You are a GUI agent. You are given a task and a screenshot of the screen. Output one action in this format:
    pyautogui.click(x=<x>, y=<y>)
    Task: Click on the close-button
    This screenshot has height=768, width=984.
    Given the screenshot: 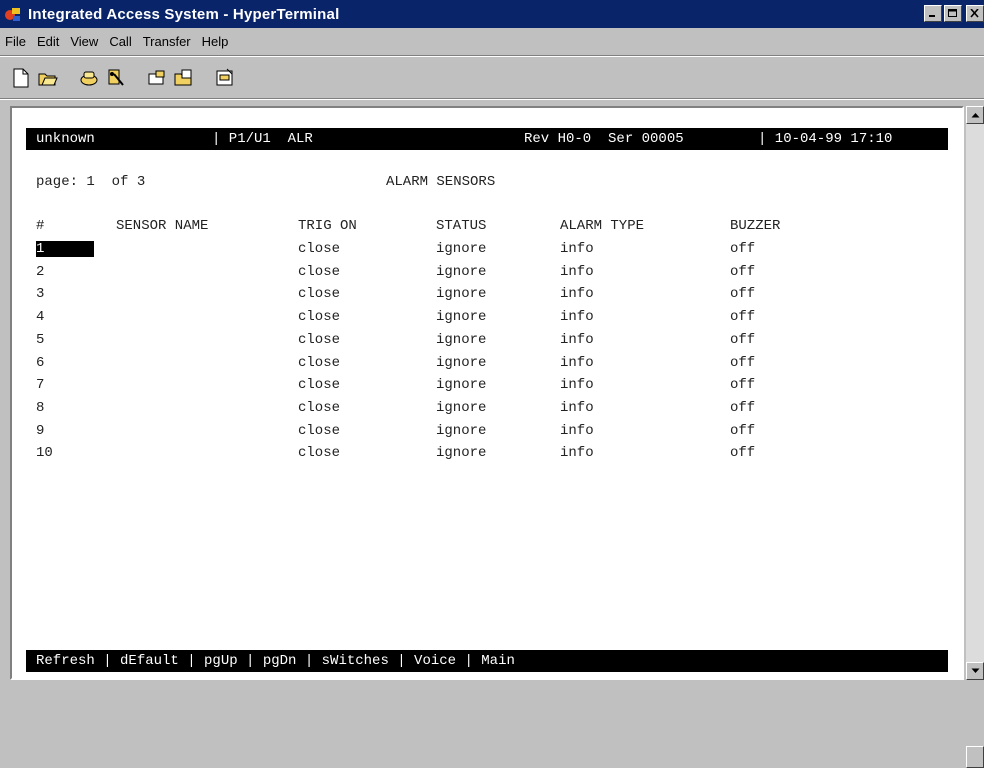 What is the action you would take?
    pyautogui.click(x=975, y=13)
    